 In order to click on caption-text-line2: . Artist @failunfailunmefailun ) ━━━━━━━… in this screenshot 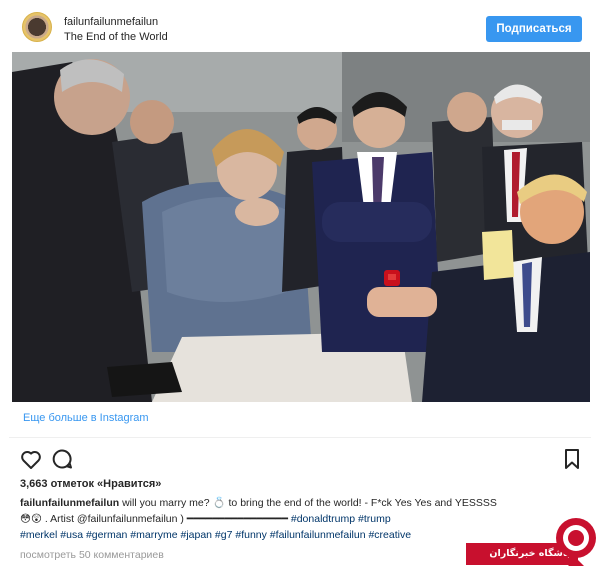, I will do `click(166, 519)`.